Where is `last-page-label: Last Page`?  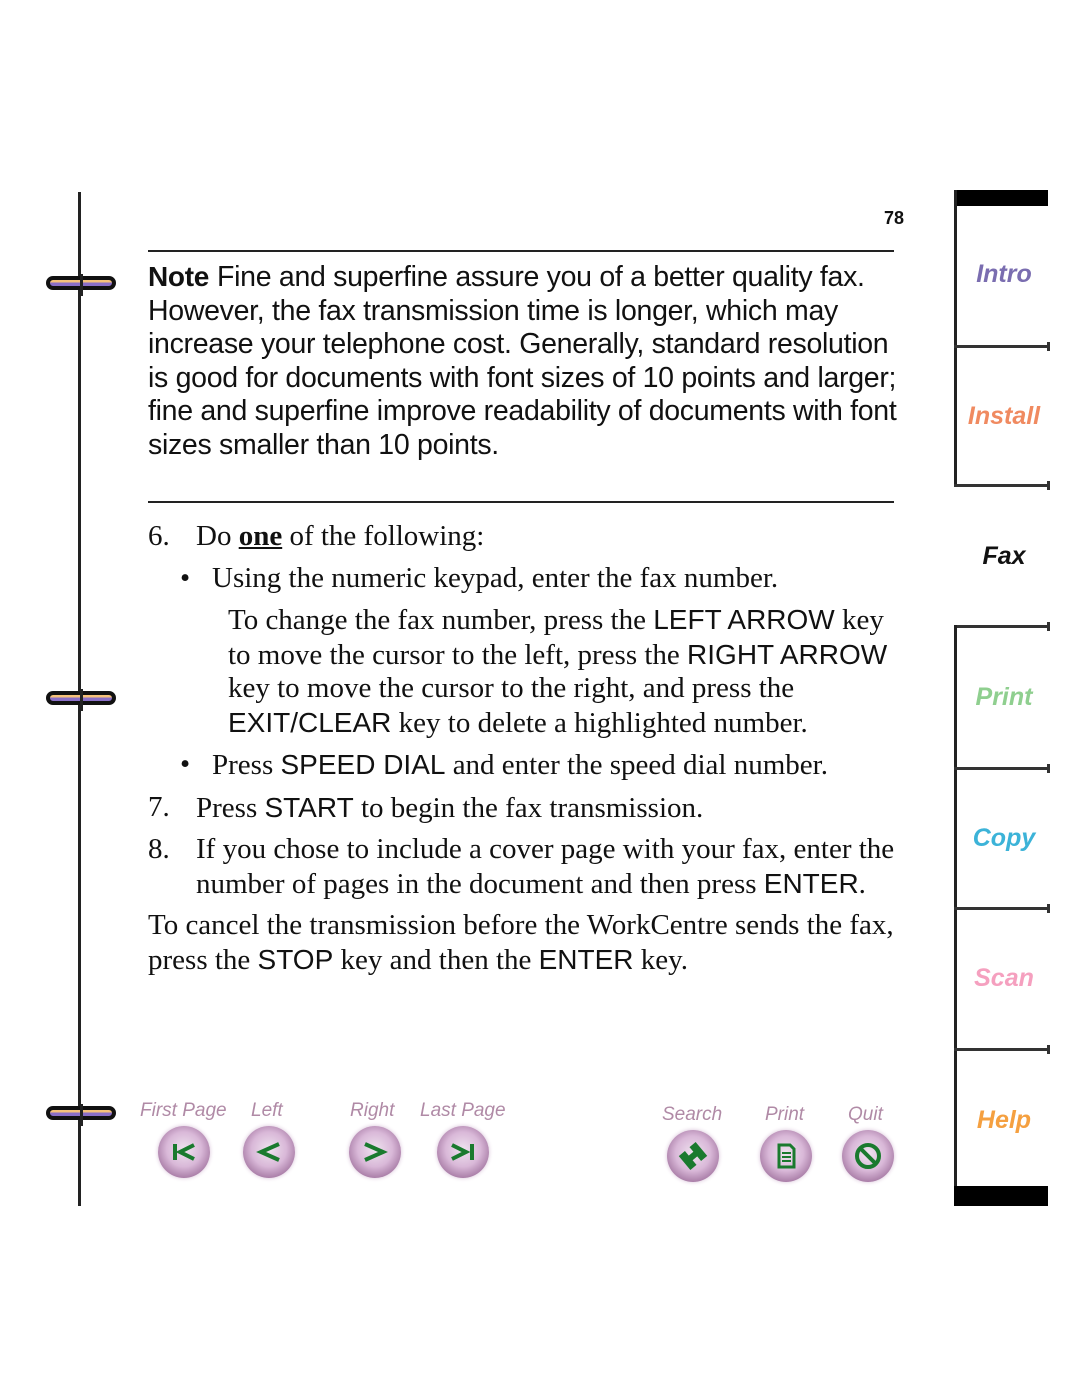 last-page-label: Last Page is located at coordinates (463, 1110).